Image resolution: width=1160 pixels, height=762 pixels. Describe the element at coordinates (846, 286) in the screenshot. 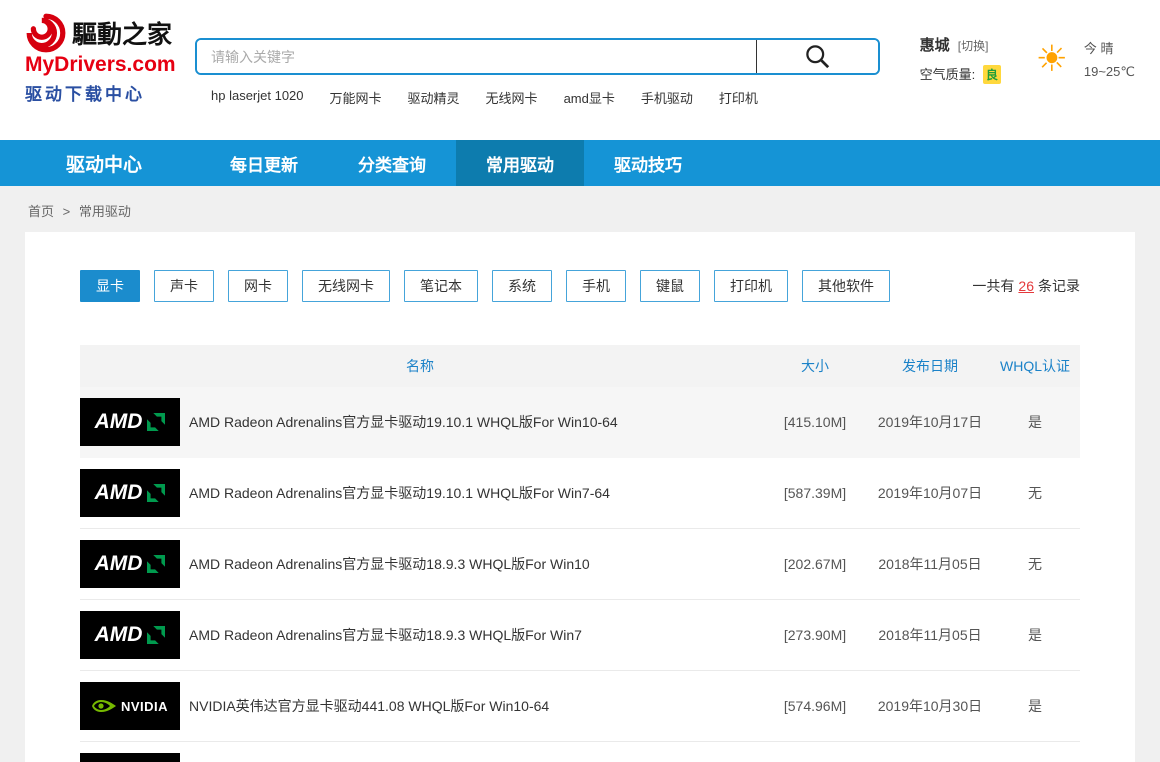

I see `category-other-software: 其他软件` at that location.